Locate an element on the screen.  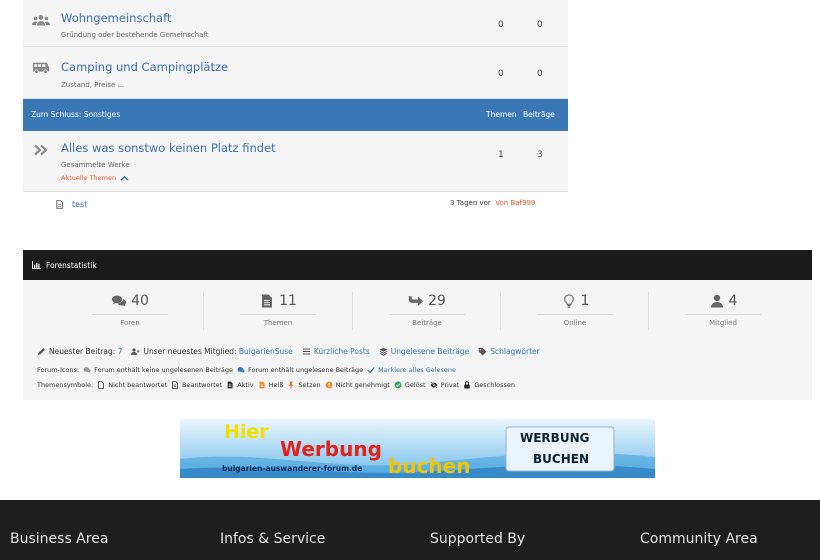
newest-member-link: BulgarienSuse is located at coordinates (266, 351).